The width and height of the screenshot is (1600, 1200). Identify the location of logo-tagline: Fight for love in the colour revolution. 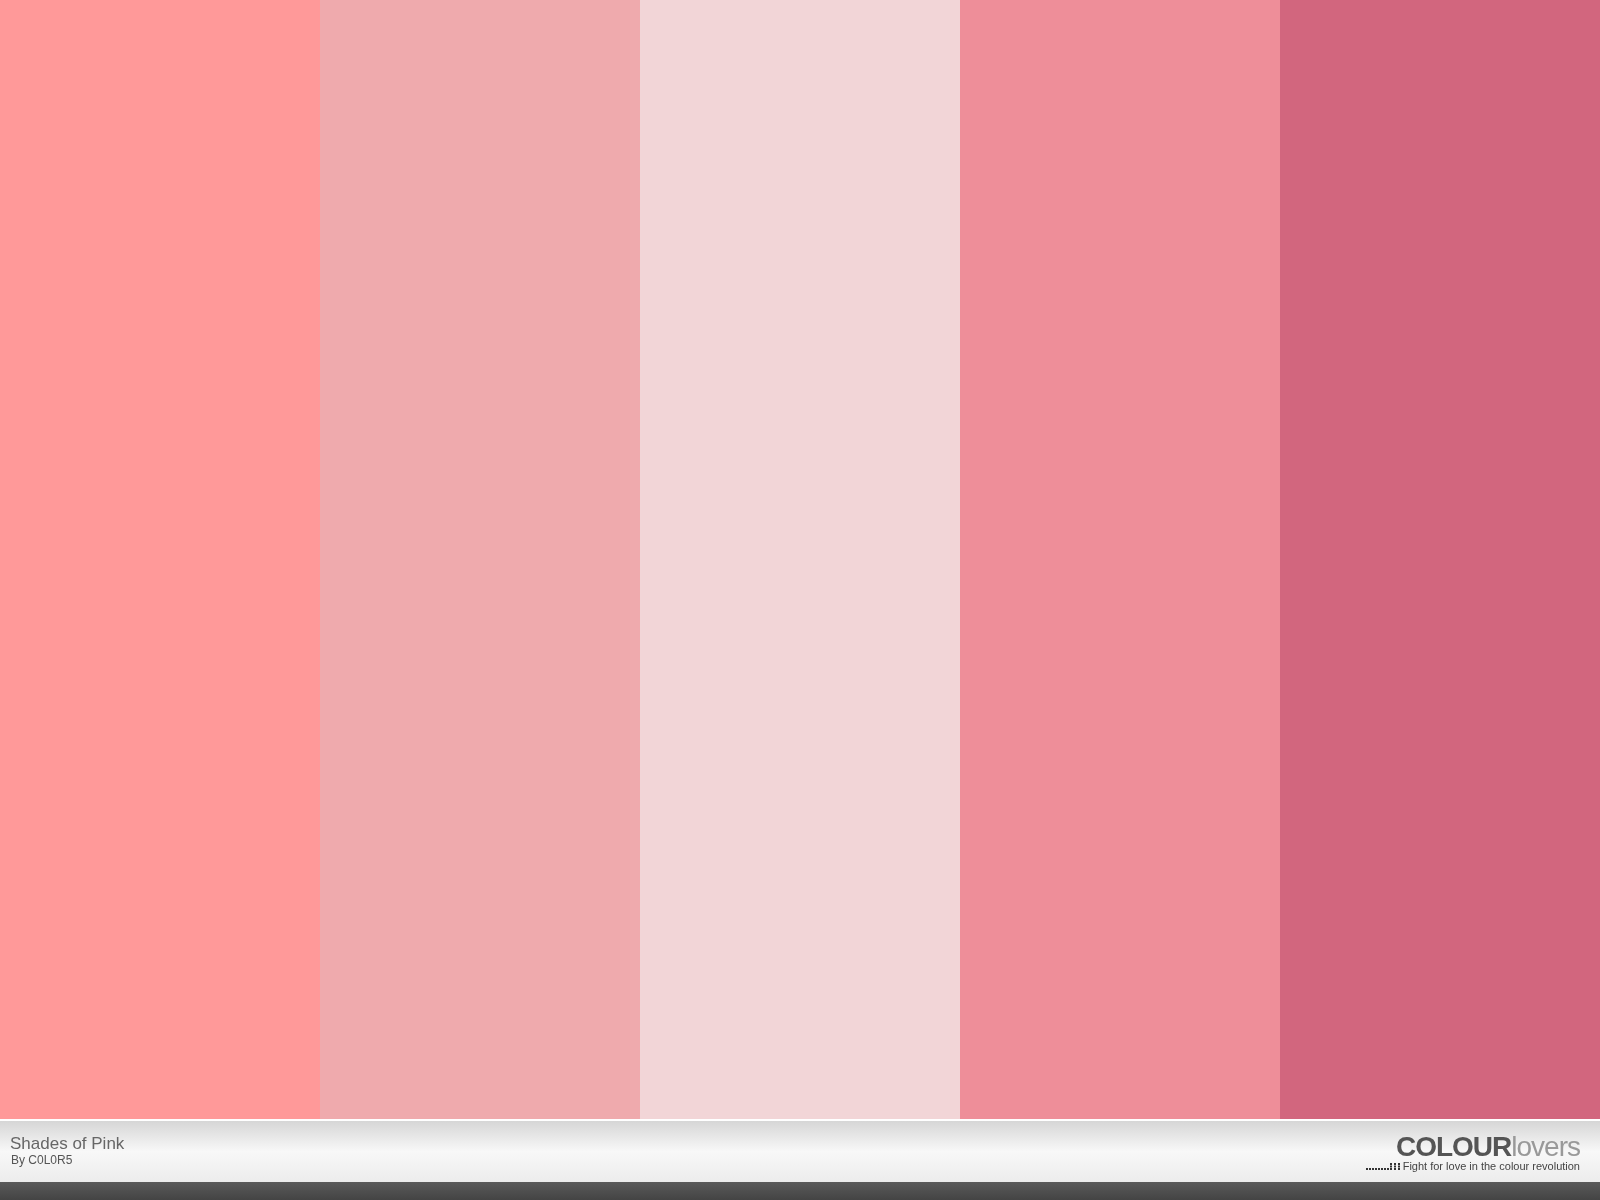
(1491, 1166).